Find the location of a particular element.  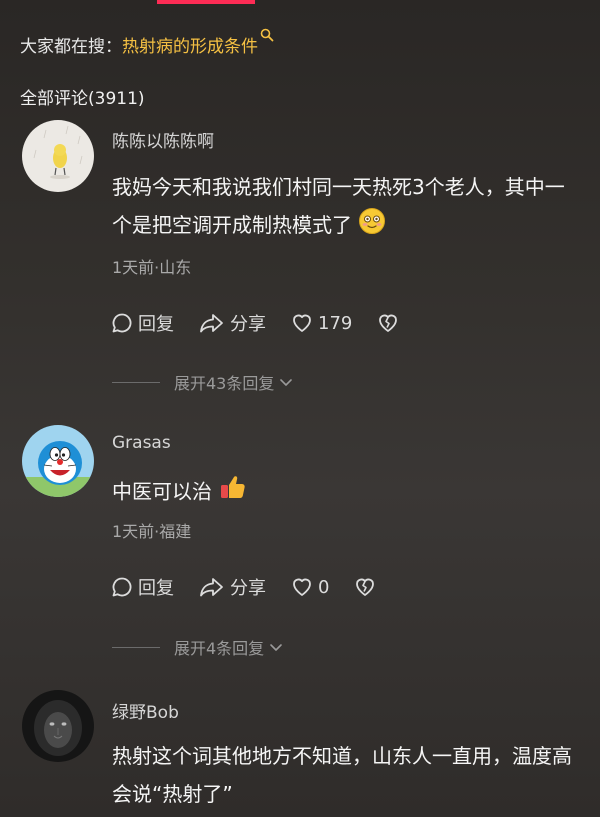

comment-text-body: 我妈今天和我说我们村同一天热死3个老人，其中一个是把空调开成制热模式了 is located at coordinates (338, 206).